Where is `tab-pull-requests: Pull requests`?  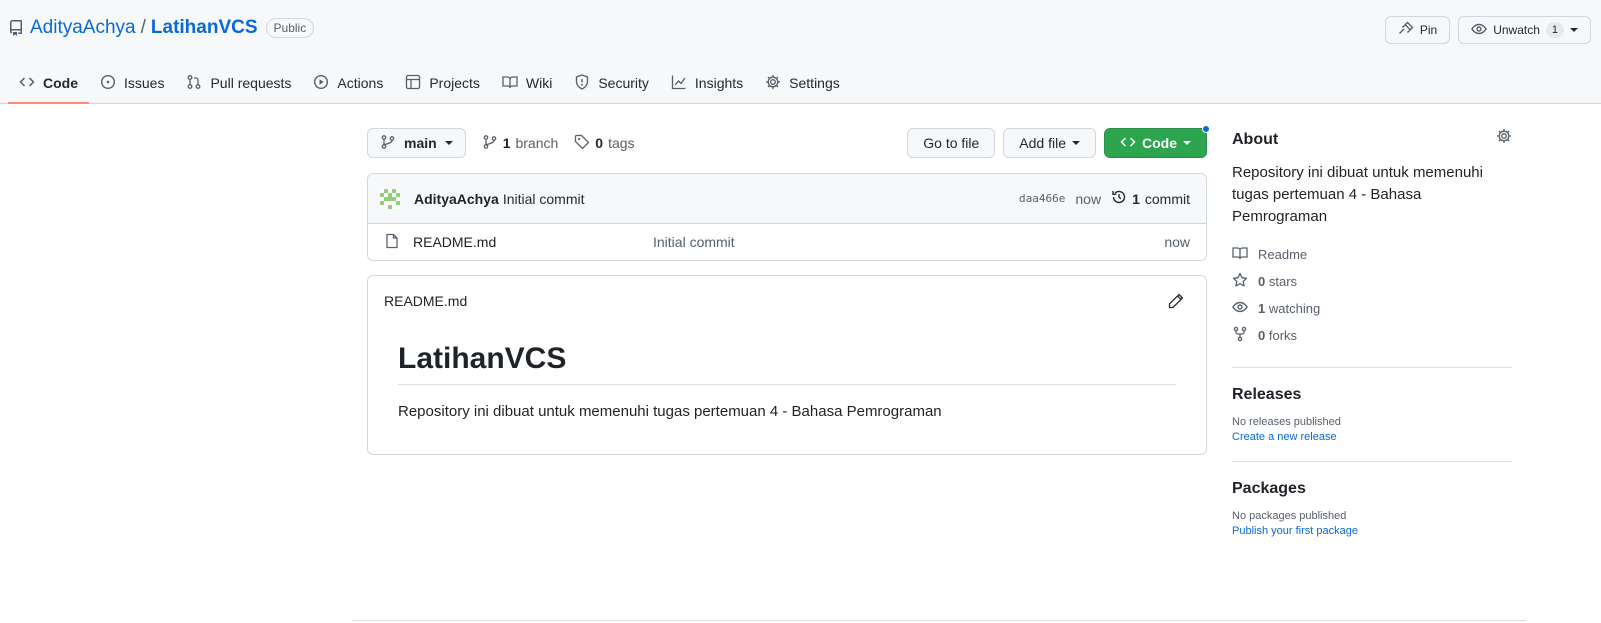
tab-pull-requests: Pull requests is located at coordinates (238, 83).